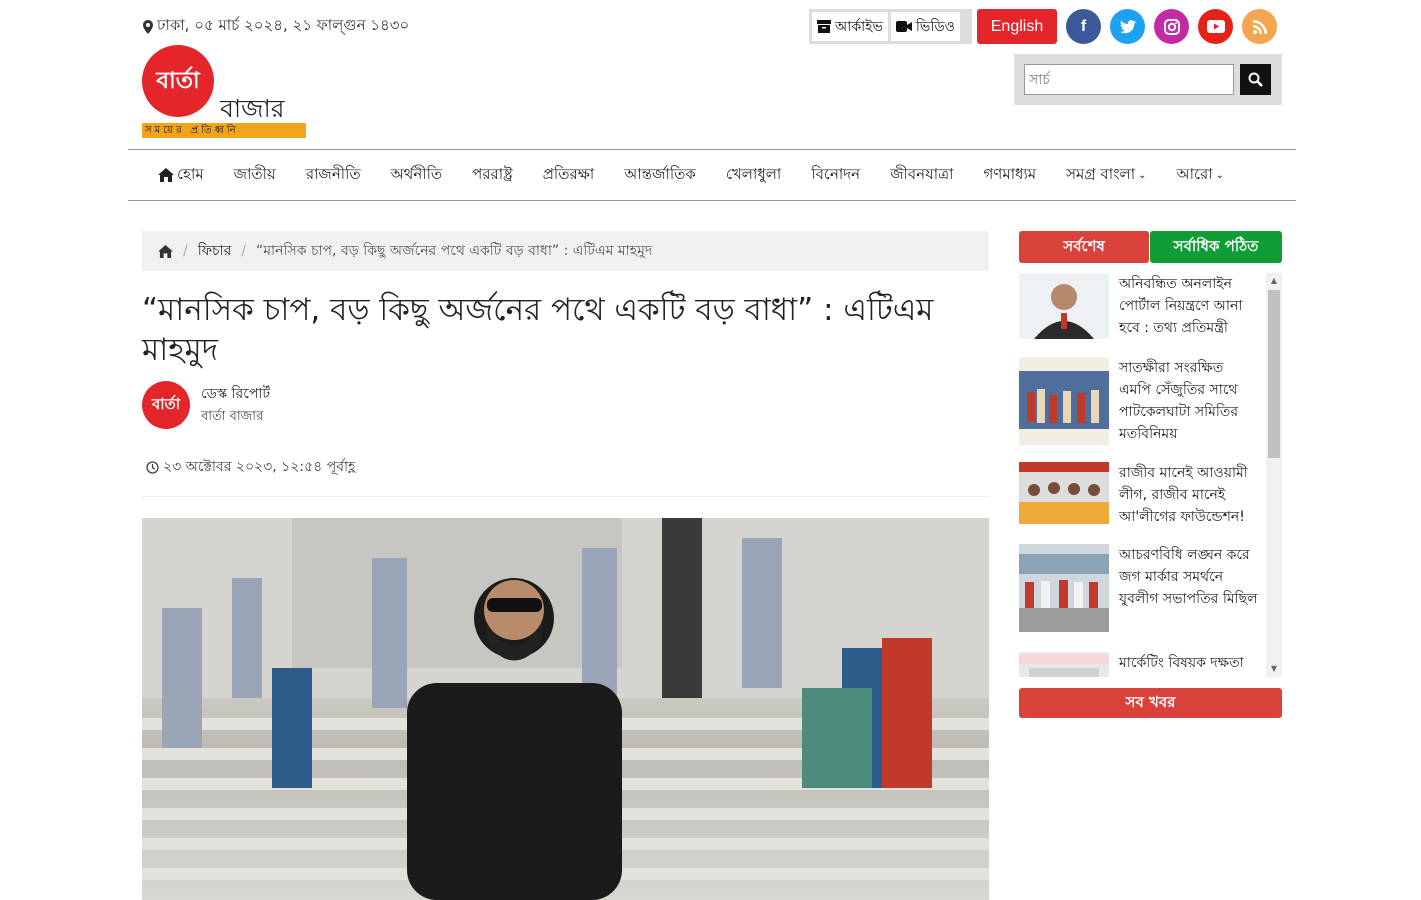  Describe the element at coordinates (1274, 475) in the screenshot. I see `news-list-scrollbar: ▲ ▼` at that location.